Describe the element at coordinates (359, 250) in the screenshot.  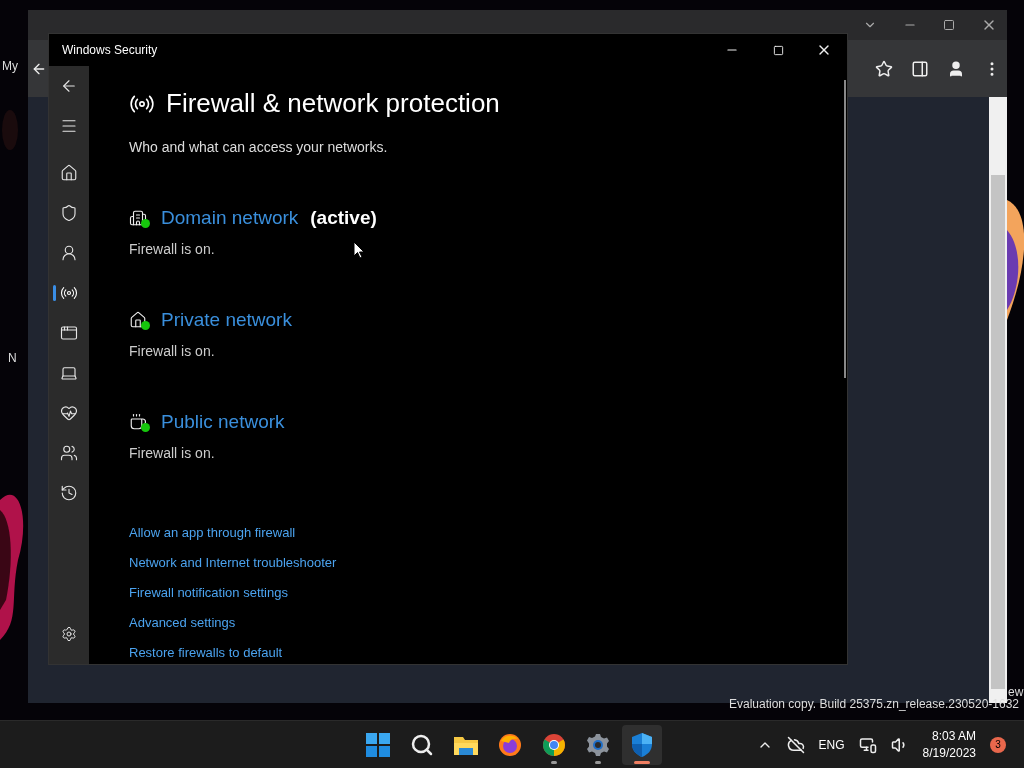
I see `cursor-icon` at that location.